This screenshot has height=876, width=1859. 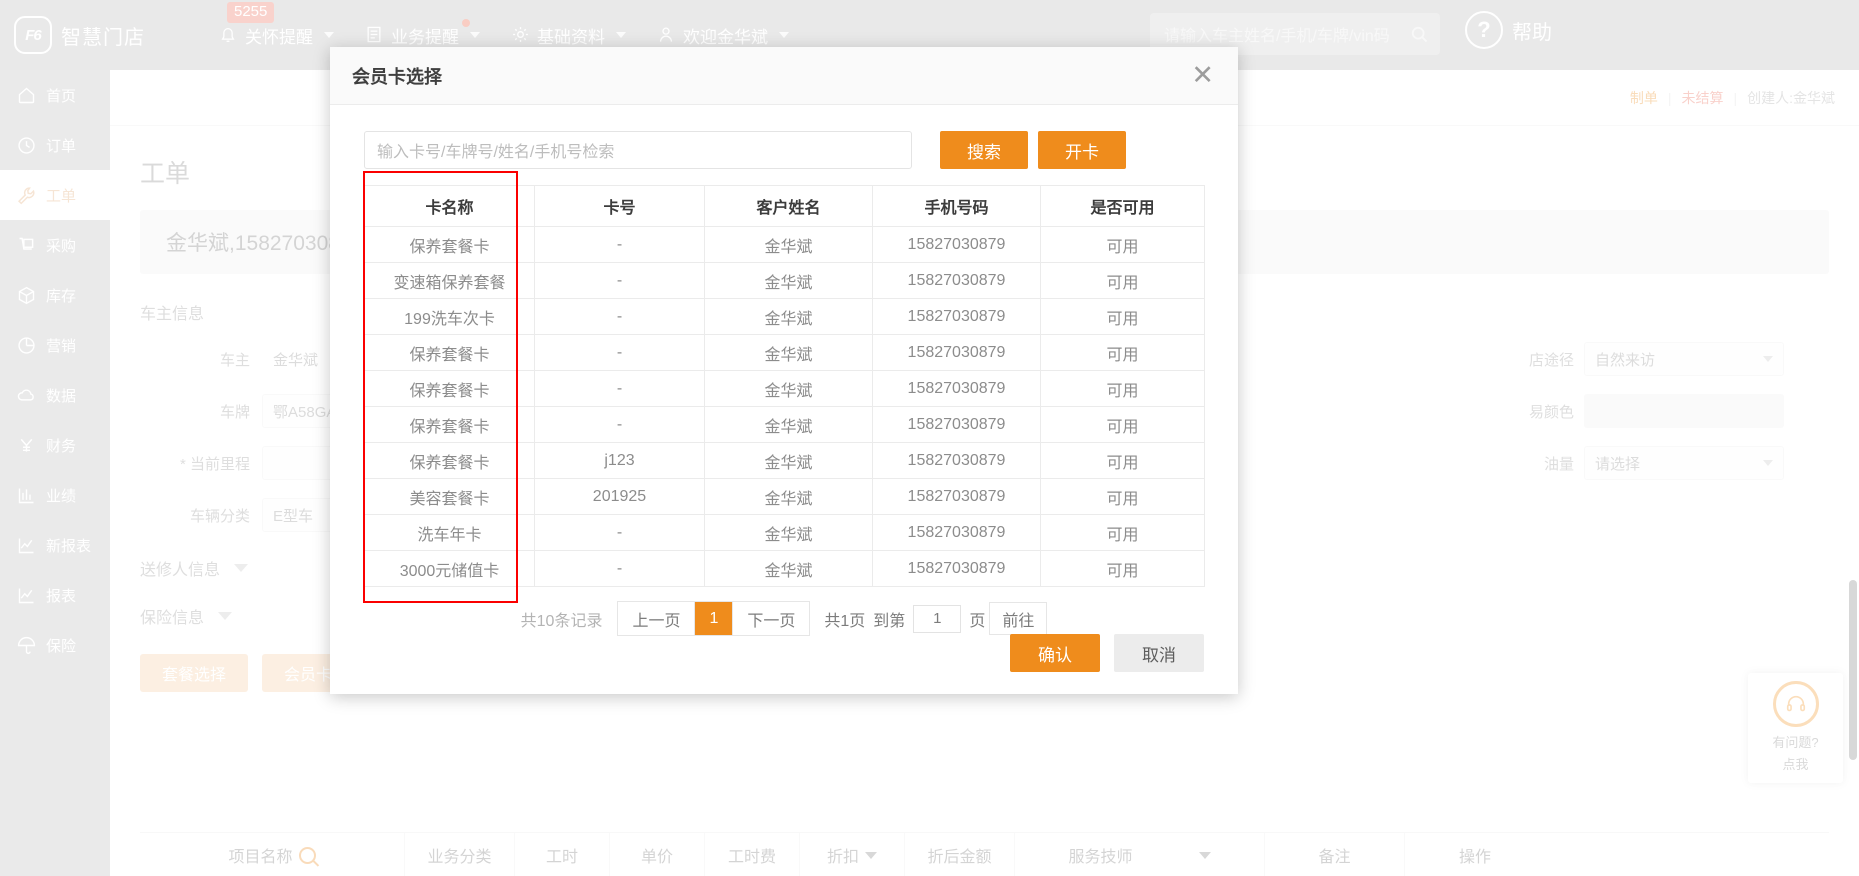 What do you see at coordinates (449, 532) in the screenshot?
I see `cell-card-name: 洗车年卡` at bounding box center [449, 532].